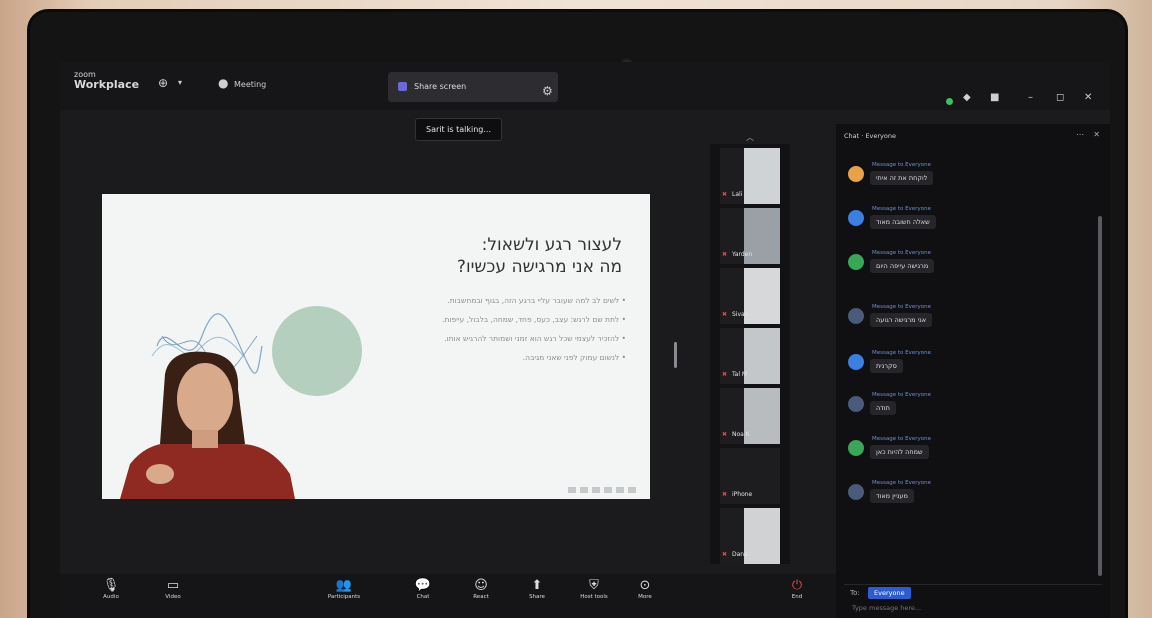 This screenshot has width=1152, height=618. Describe the element at coordinates (855, 593) in the screenshot. I see `recipient-label-icon: To:` at that location.